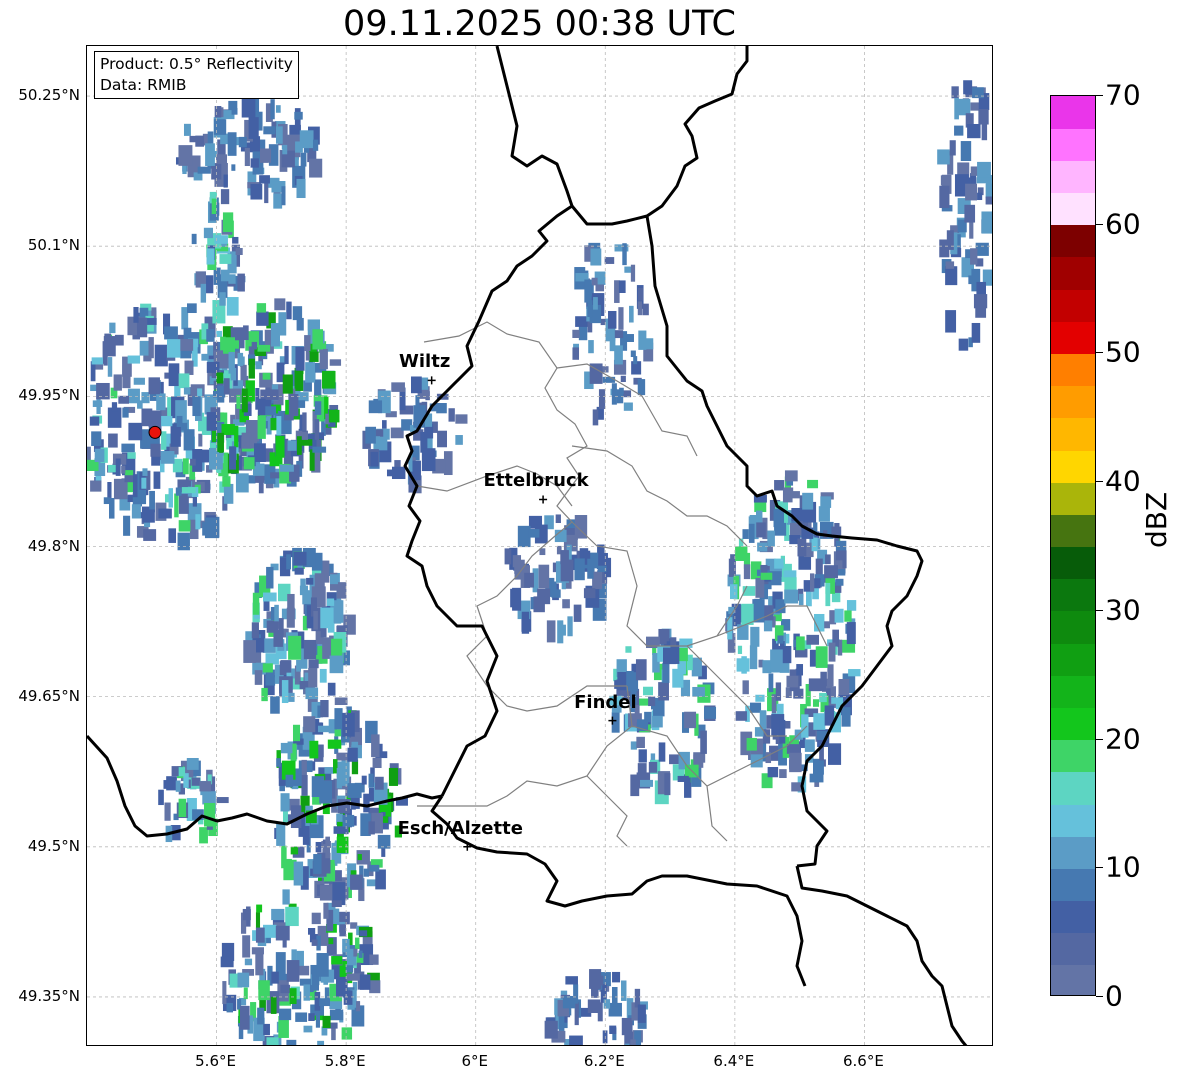 The width and height of the screenshot is (1184, 1081). Describe the element at coordinates (1123, 95) in the screenshot. I see `colorbar-tick-label: 70` at that location.